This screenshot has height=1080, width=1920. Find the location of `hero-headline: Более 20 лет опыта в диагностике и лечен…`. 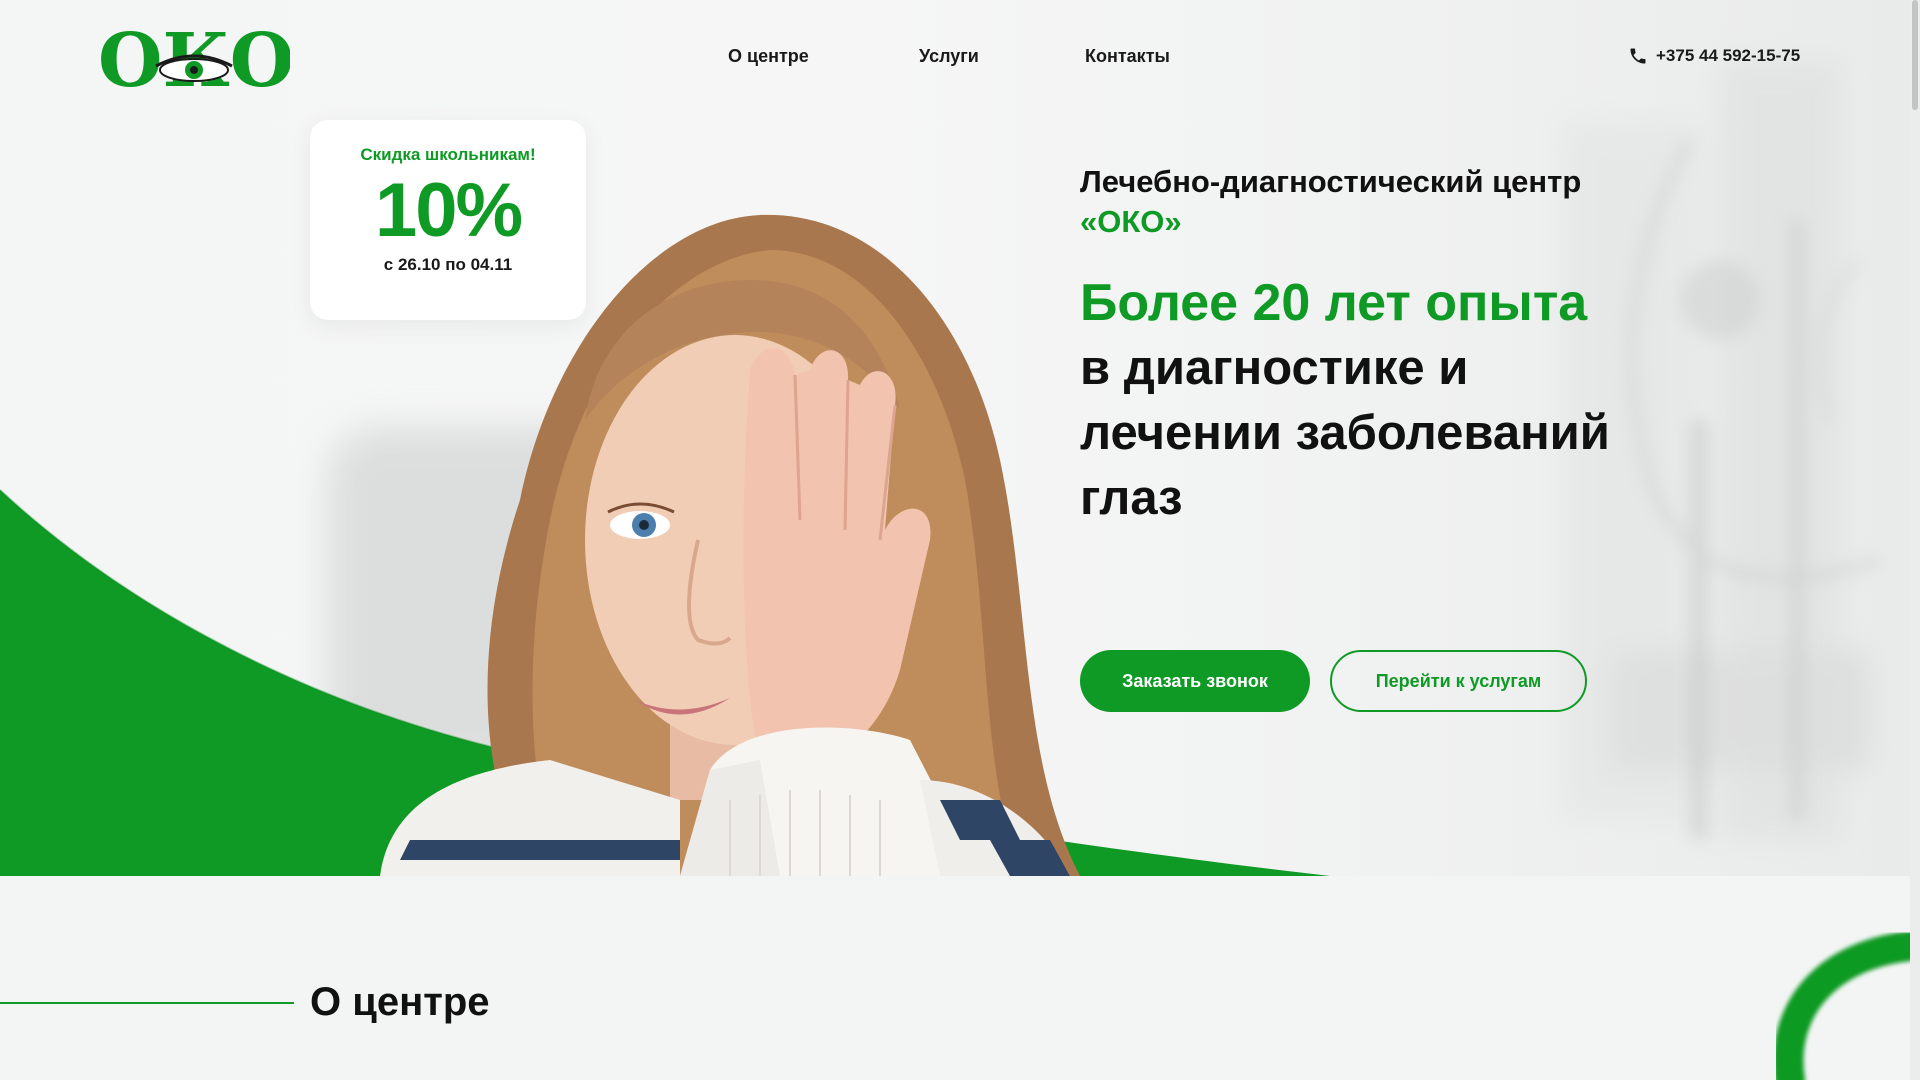

hero-headline: Более 20 лет опыта в диагностике и лечен… is located at coordinates (1360, 400).